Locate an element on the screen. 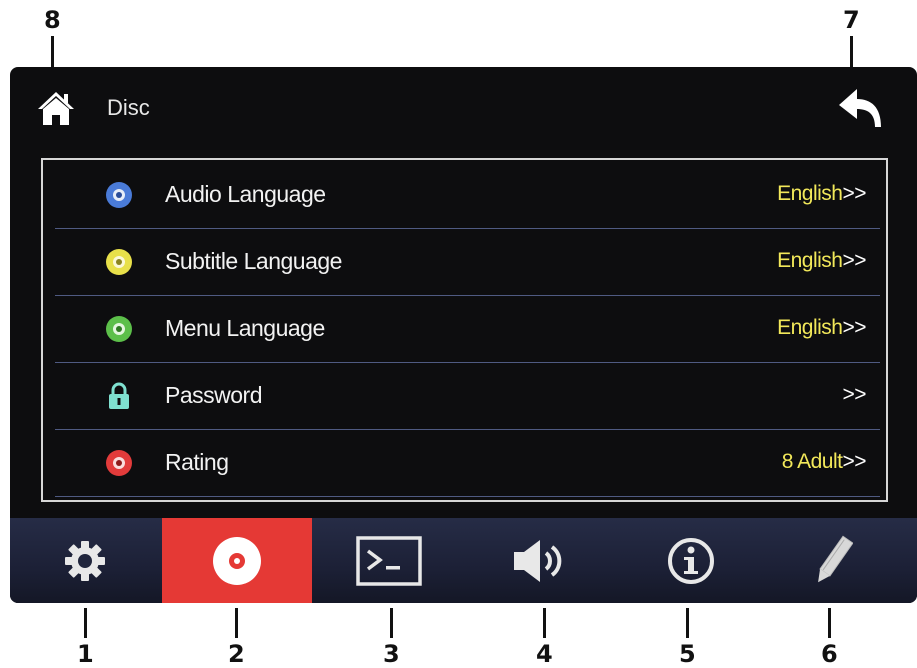 The height and width of the screenshot is (668, 917). callout-8-line is located at coordinates (52, 52).